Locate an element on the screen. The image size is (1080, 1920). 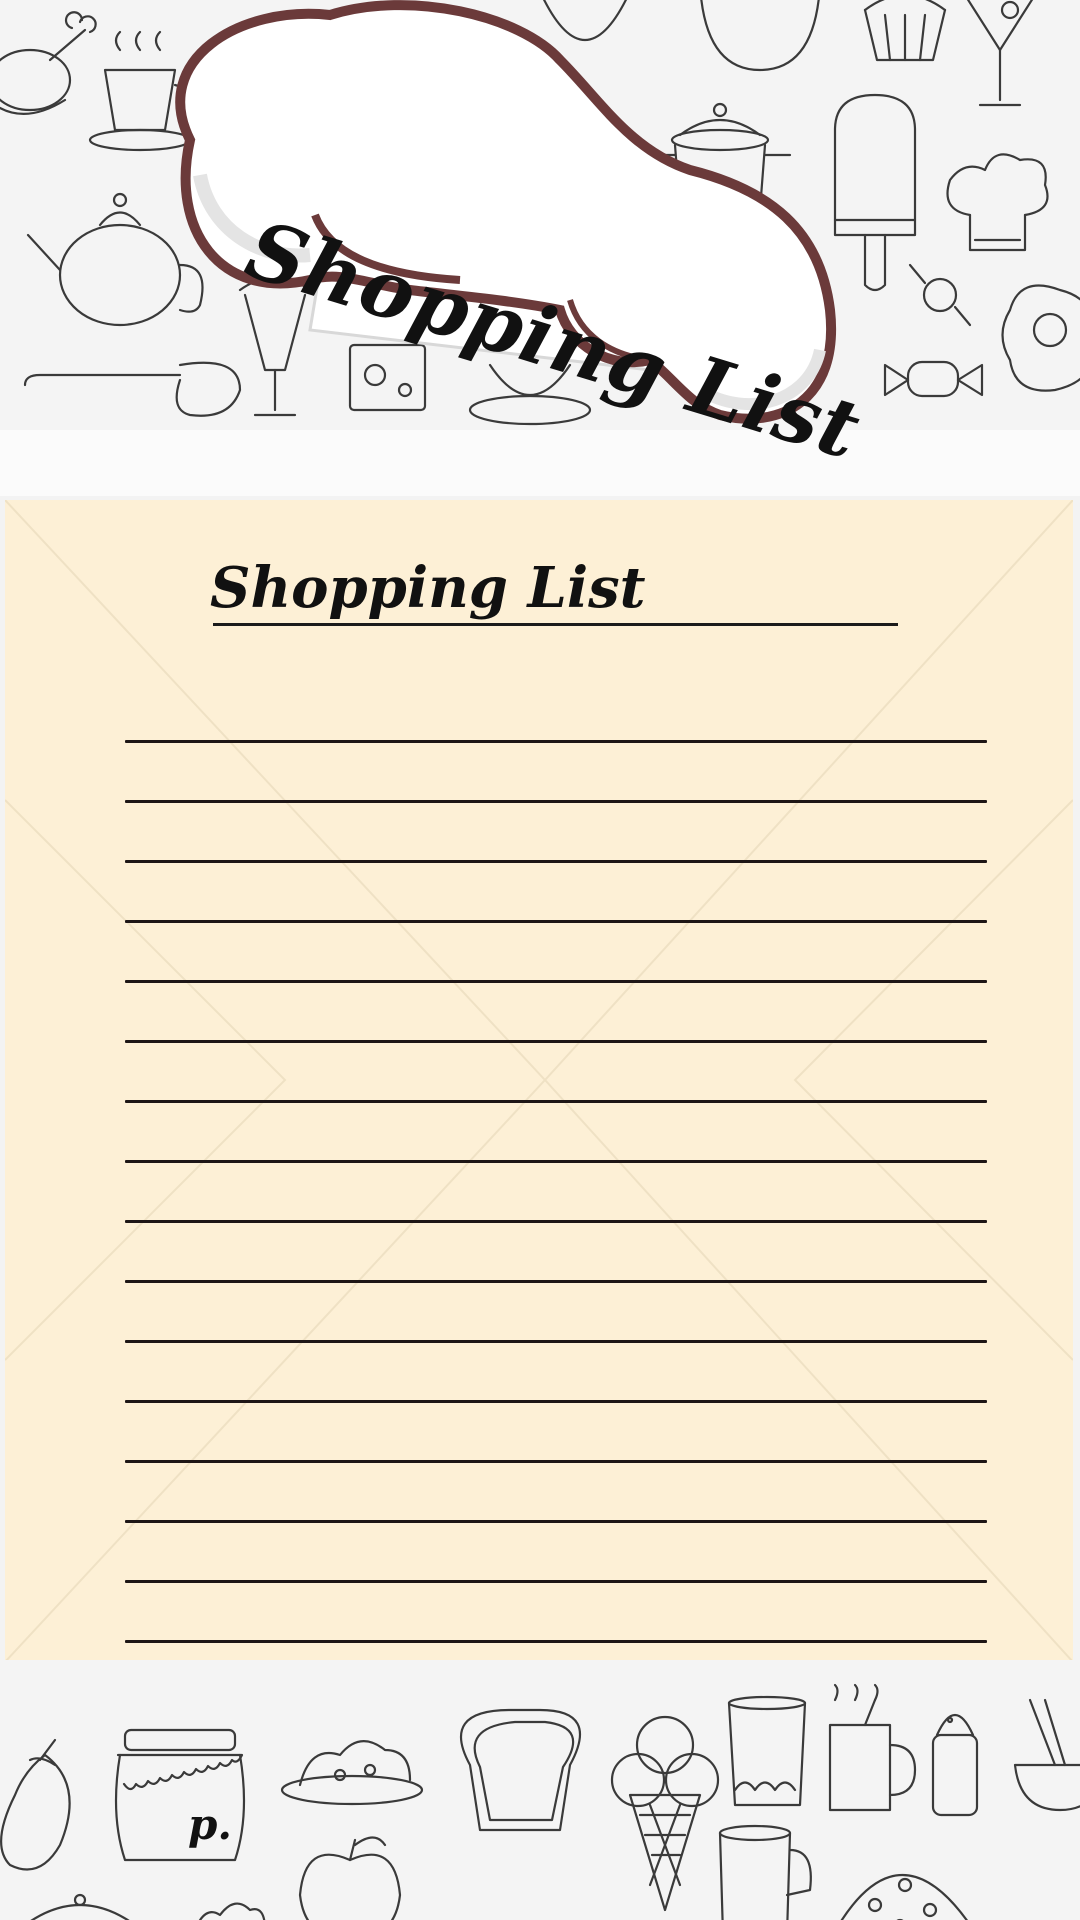
jar-label: p. is located at coordinates (210, 1824).